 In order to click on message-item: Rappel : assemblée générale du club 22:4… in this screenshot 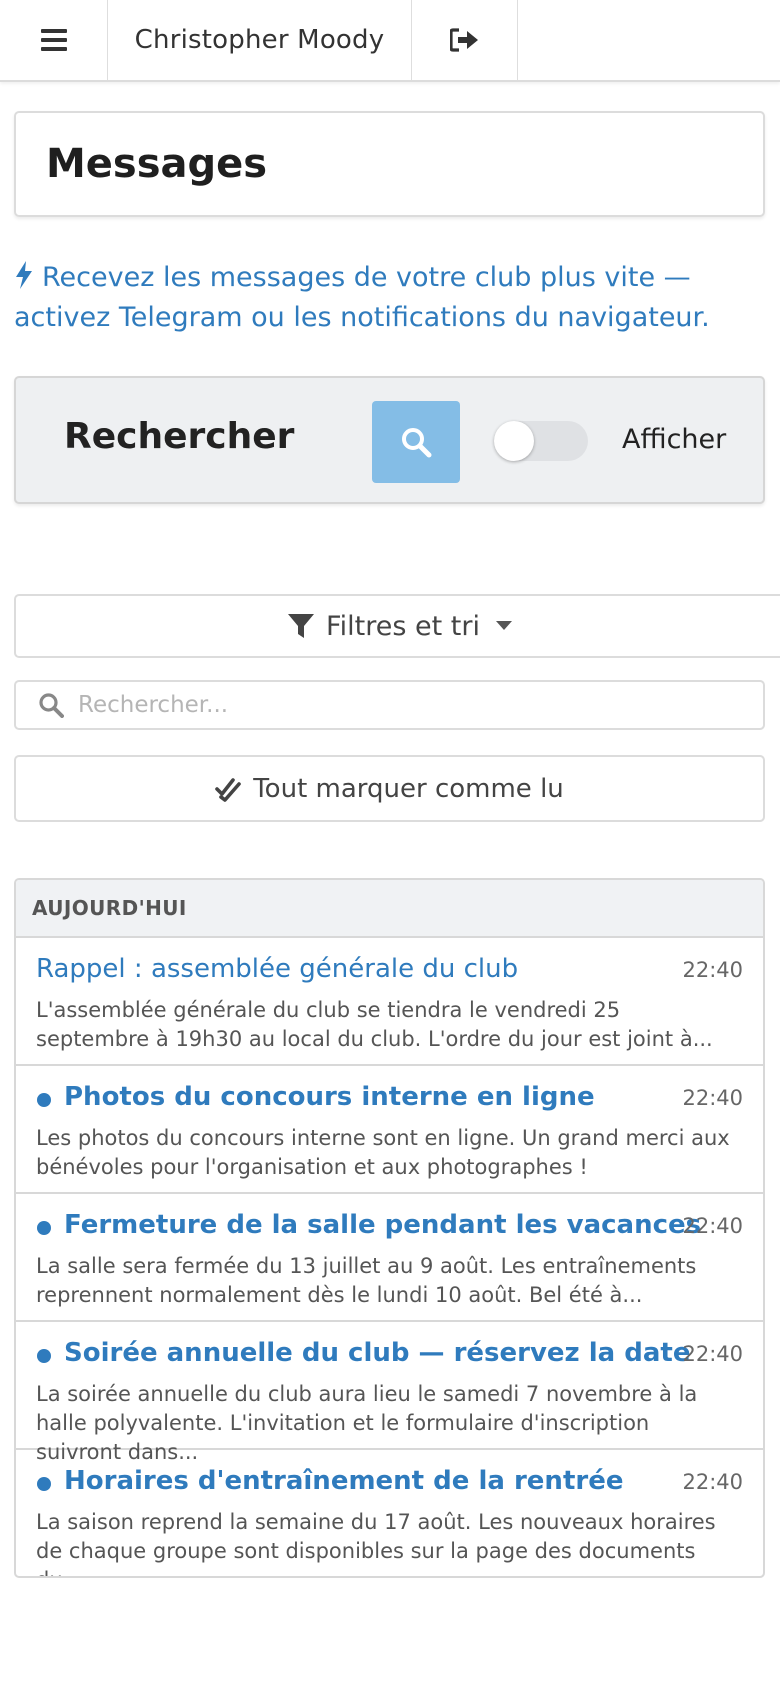, I will do `click(389, 1002)`.